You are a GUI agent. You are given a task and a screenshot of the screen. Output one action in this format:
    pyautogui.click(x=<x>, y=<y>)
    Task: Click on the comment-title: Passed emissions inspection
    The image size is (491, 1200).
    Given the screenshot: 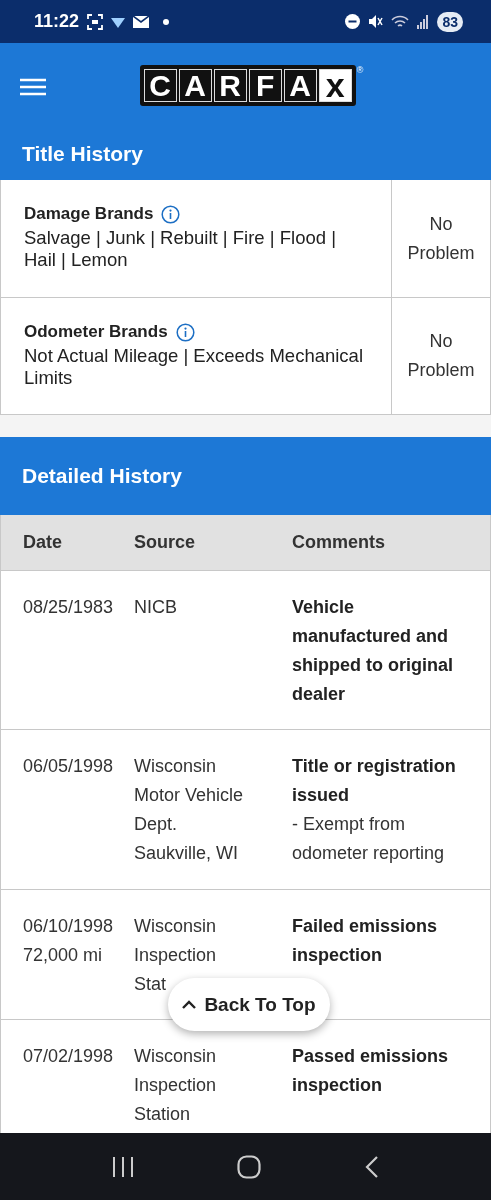 What is the action you would take?
    pyautogui.click(x=371, y=1071)
    